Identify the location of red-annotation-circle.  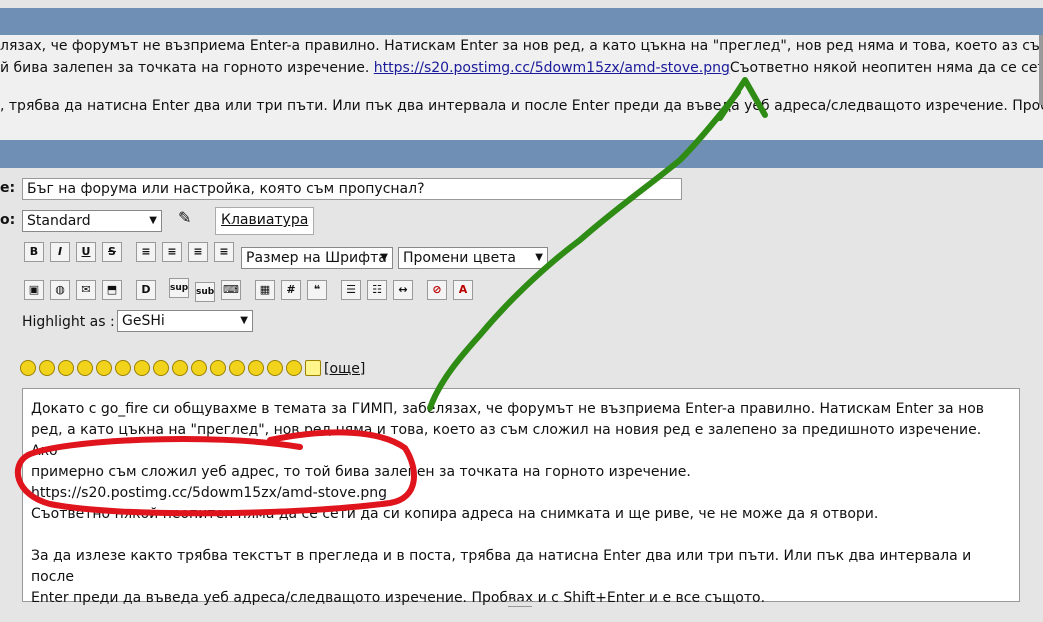
(215, 473).